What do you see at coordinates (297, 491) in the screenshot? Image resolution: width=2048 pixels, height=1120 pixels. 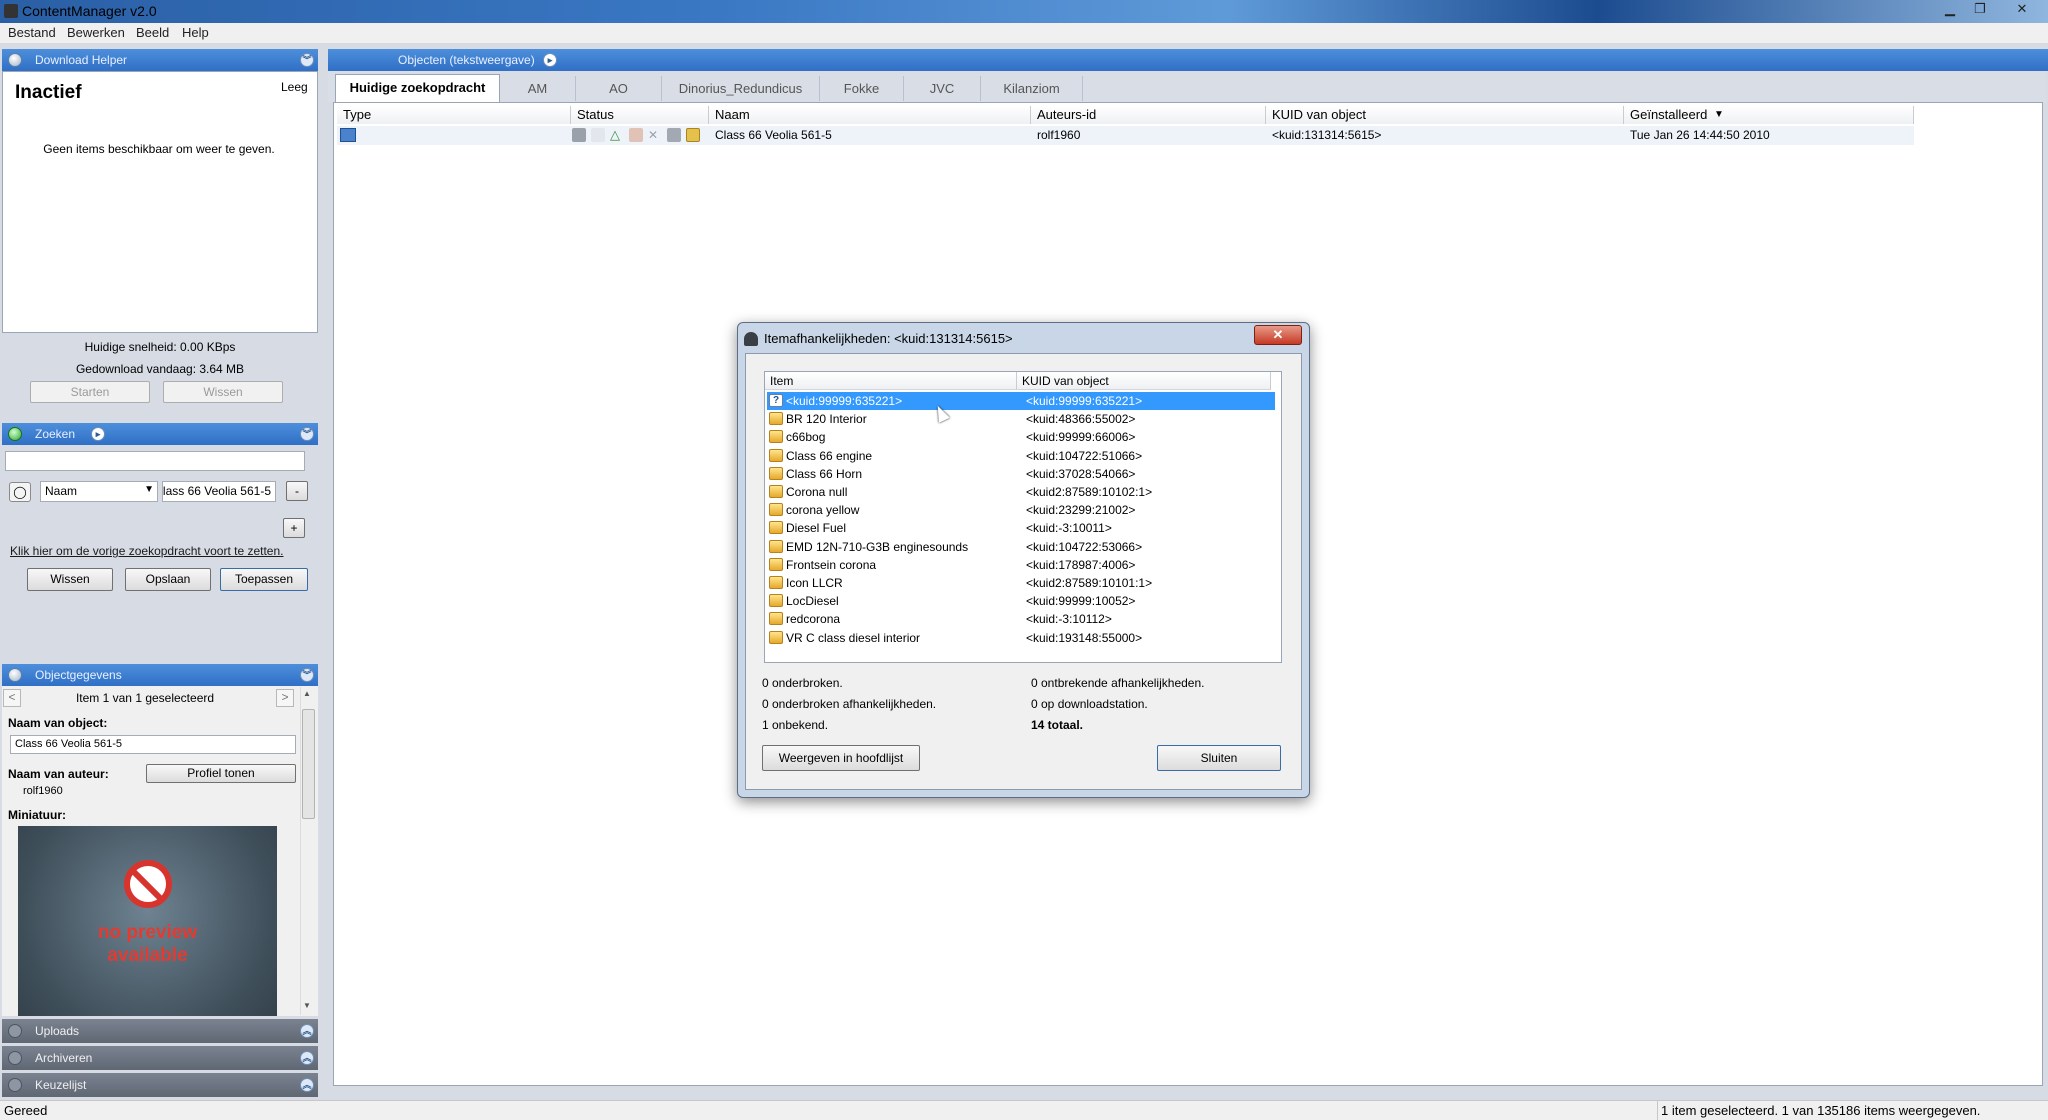 I see `remove-criterion-button: -` at bounding box center [297, 491].